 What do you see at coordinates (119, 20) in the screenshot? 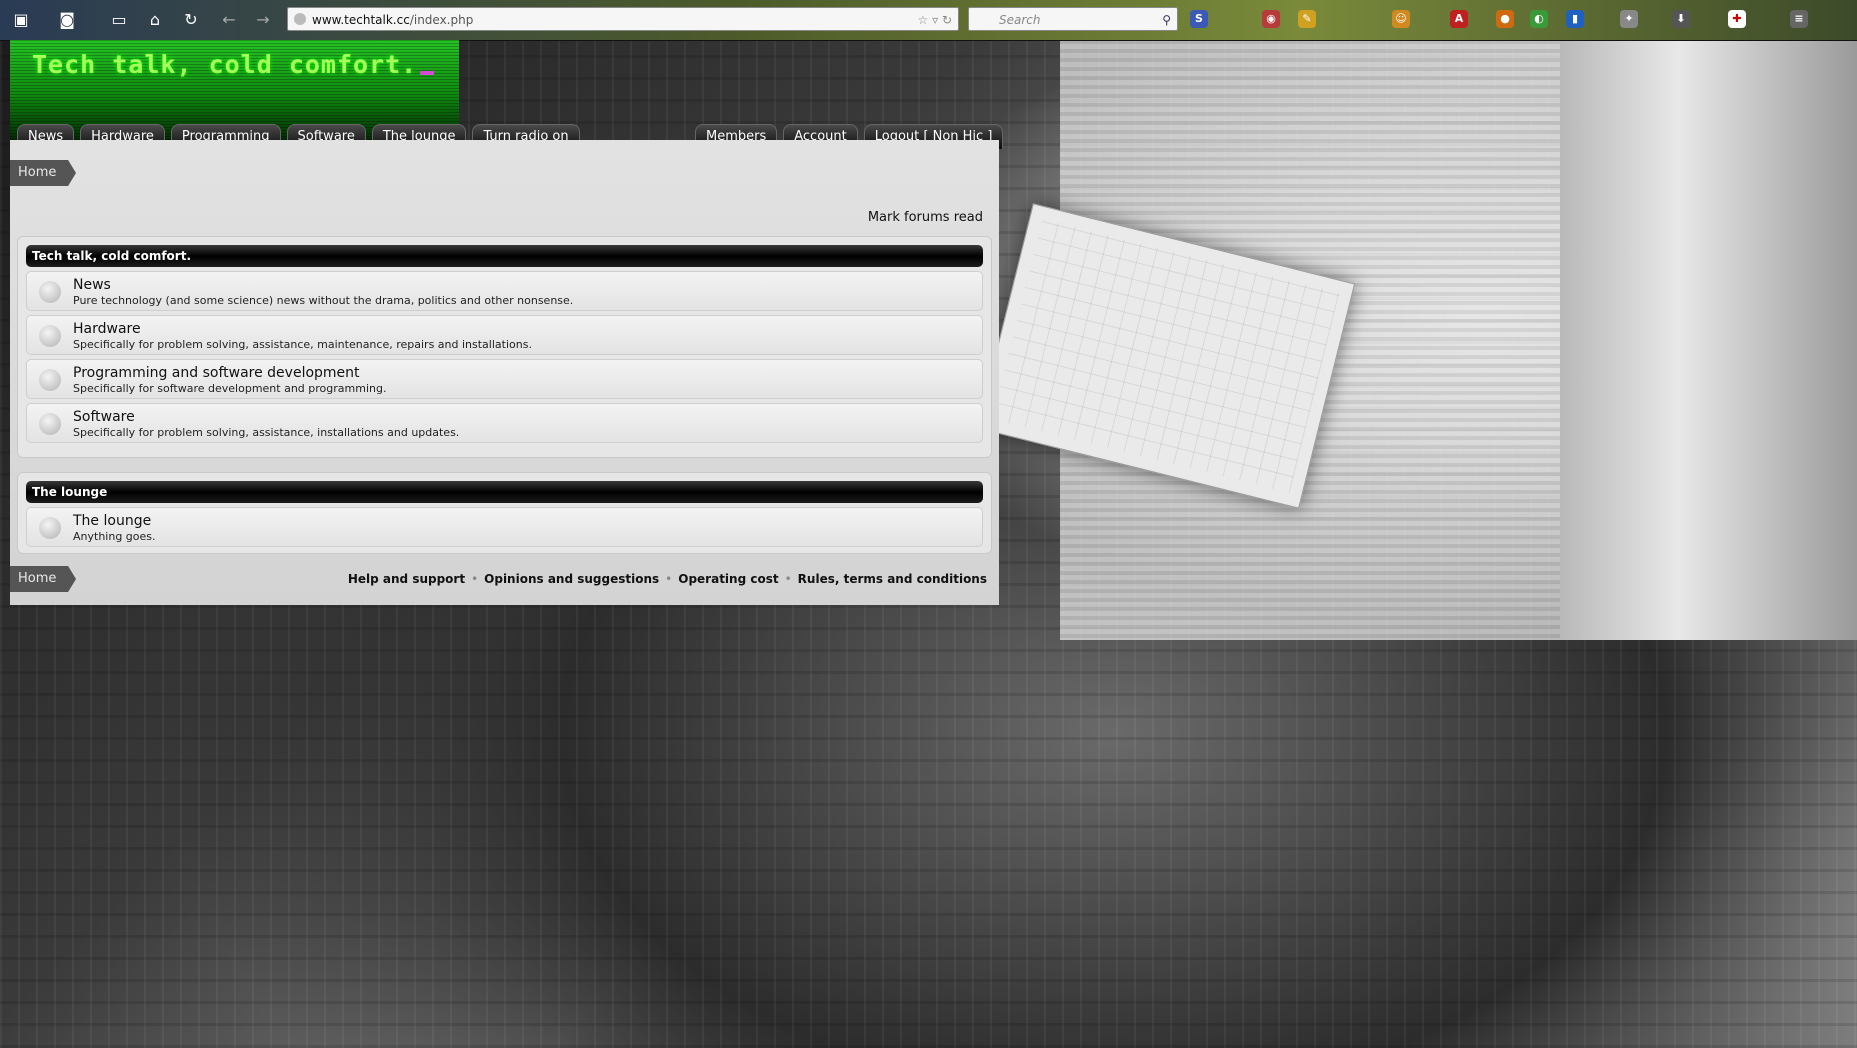
I see `window-icon: ▭` at bounding box center [119, 20].